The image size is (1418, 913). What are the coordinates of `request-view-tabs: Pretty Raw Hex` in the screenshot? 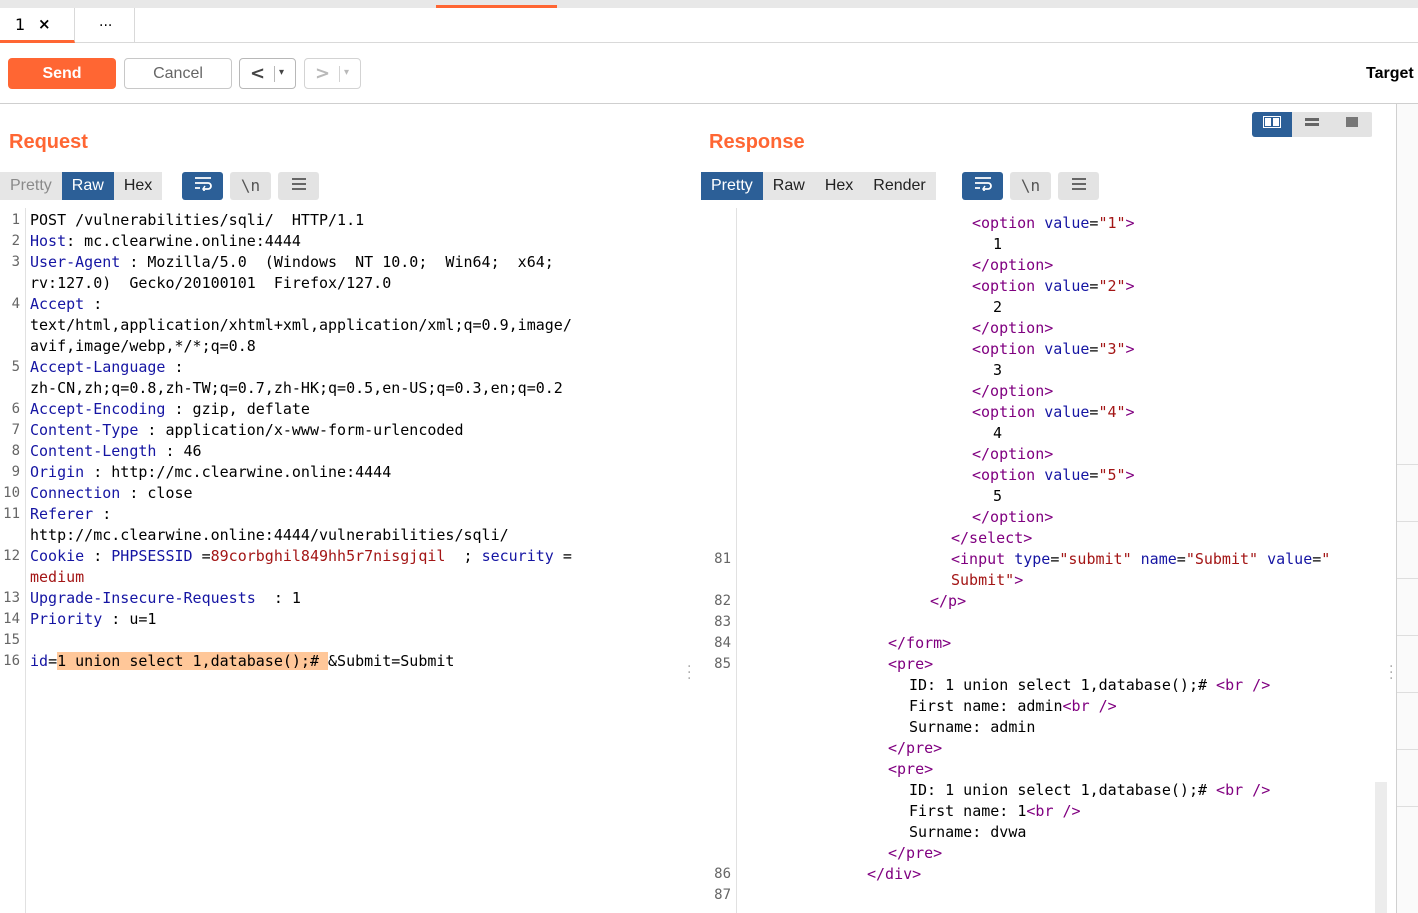 It's located at (81, 186).